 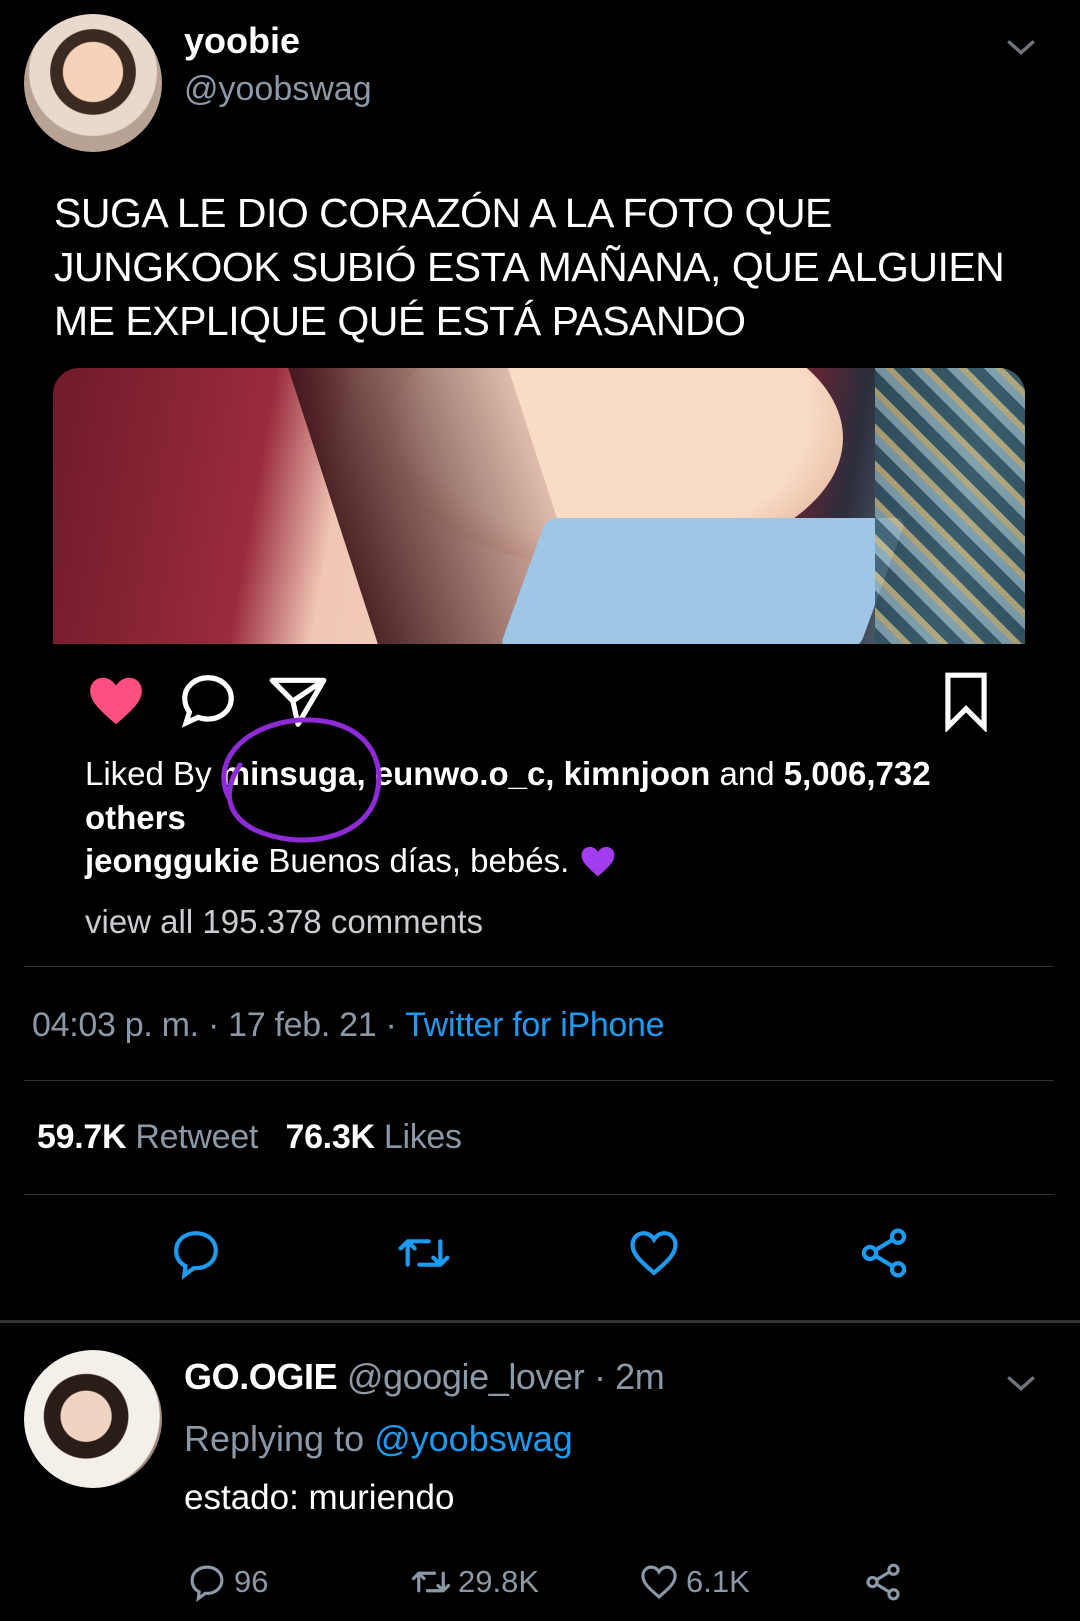 I want to click on reply-reply-button: 96, so click(x=227, y=1582).